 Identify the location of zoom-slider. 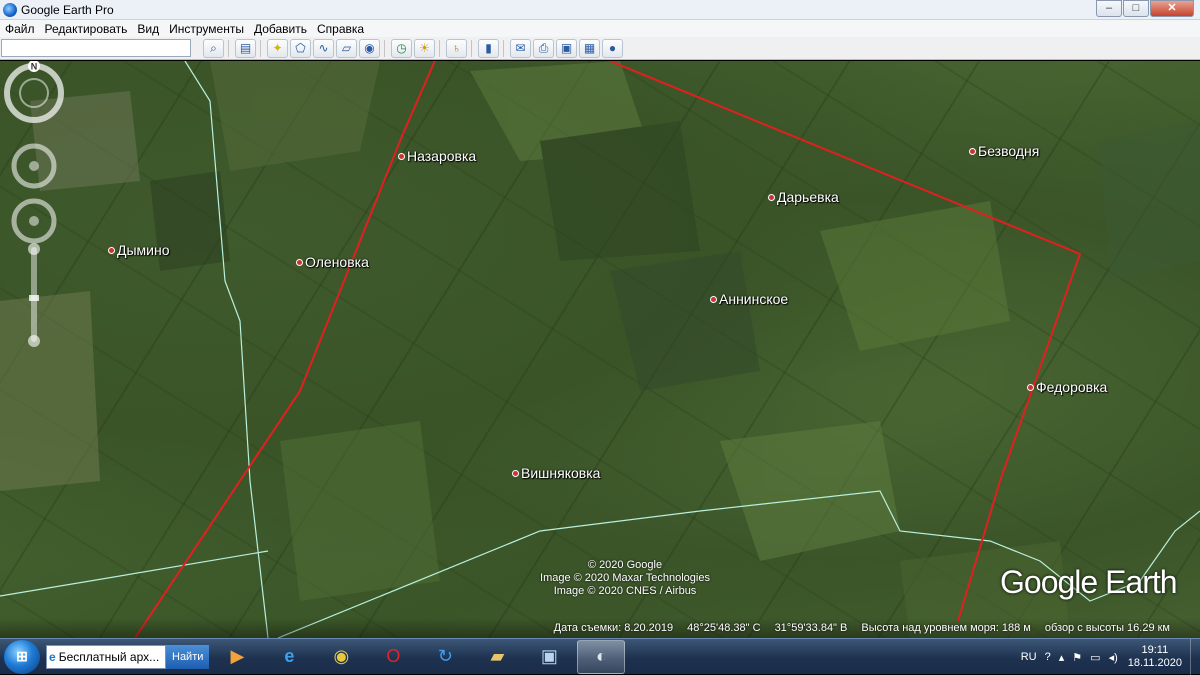
(34, 295).